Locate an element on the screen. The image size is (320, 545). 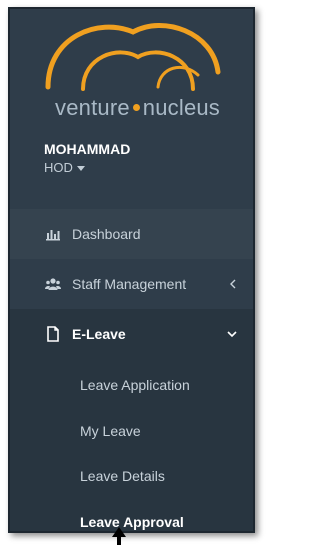
sidebar-item-e-leave-label: E-Leave is located at coordinates (99, 334).